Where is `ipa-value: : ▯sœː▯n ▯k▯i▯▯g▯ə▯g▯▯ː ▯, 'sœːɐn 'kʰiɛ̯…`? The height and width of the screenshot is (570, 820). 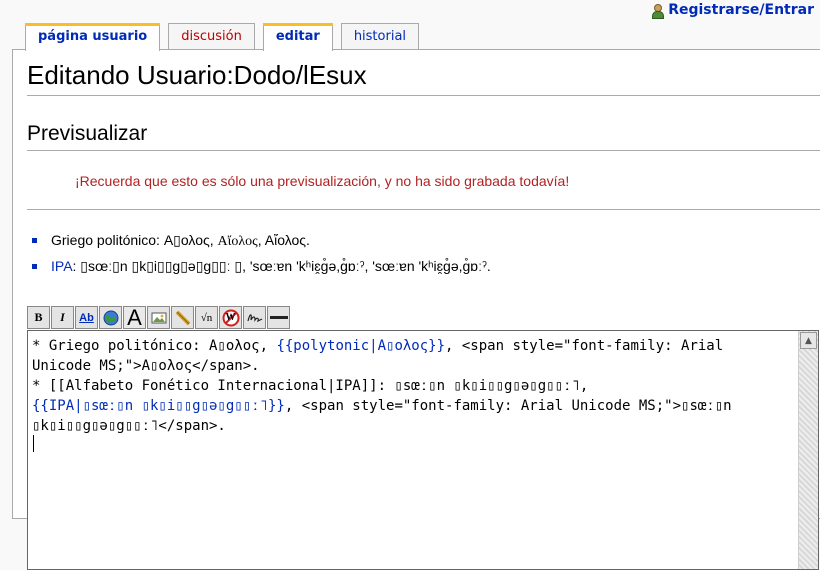
ipa-value: : ▯sœː▯n ▯k▯i▯▯g▯ə▯g▯▯ː ▯, 'sœːɐn 'kʰiɛ̯… is located at coordinates (281, 266).